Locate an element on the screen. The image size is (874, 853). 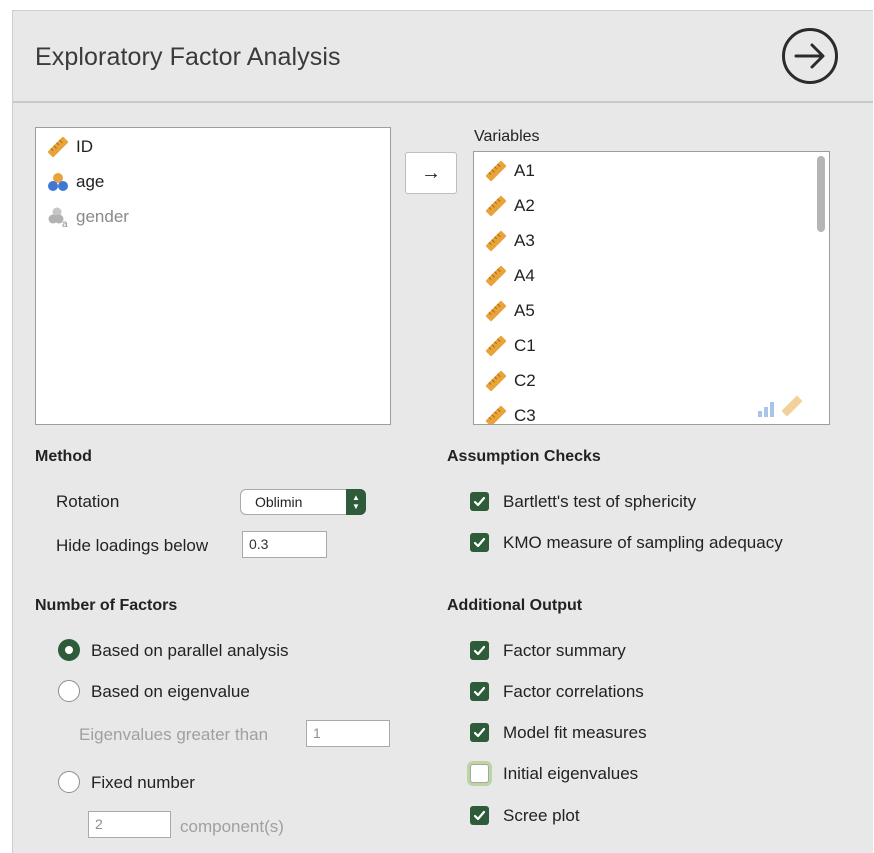
list-item-id: ID is located at coordinates (69, 147).